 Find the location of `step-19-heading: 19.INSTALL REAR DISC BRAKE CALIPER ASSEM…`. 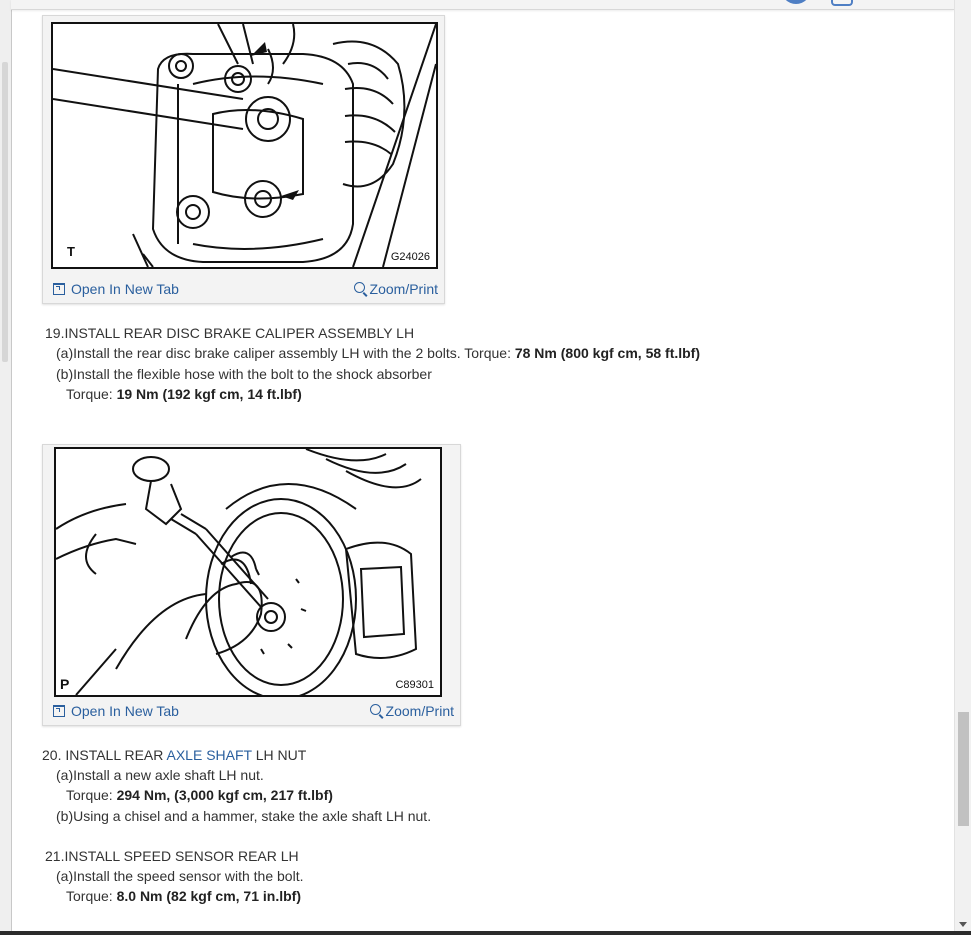

step-19-heading: 19.INSTALL REAR DISC BRAKE CALIPER ASSEM… is located at coordinates (230, 333).